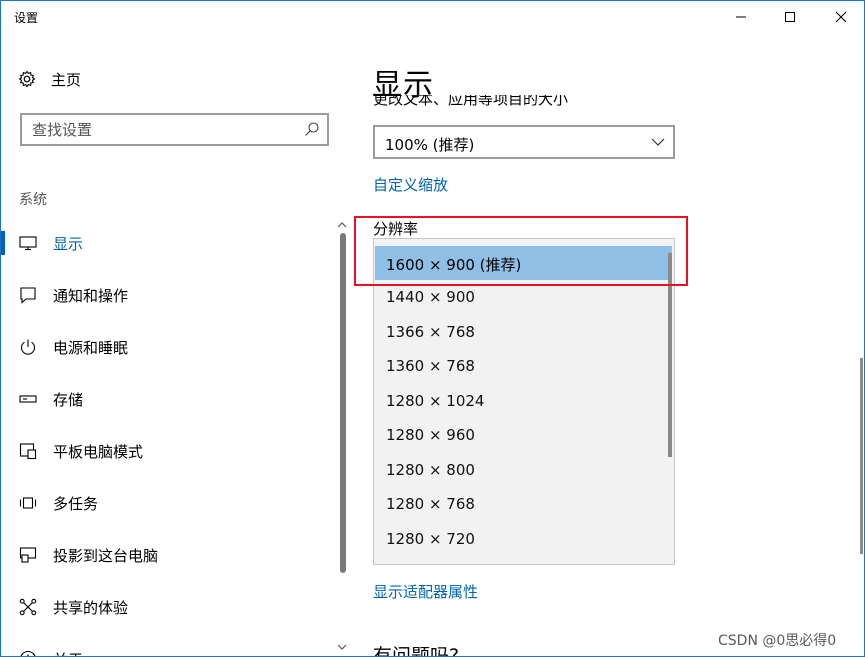 The height and width of the screenshot is (657, 865). Describe the element at coordinates (106, 556) in the screenshot. I see `sidebar-item-label: 投影到这台电脑` at that location.